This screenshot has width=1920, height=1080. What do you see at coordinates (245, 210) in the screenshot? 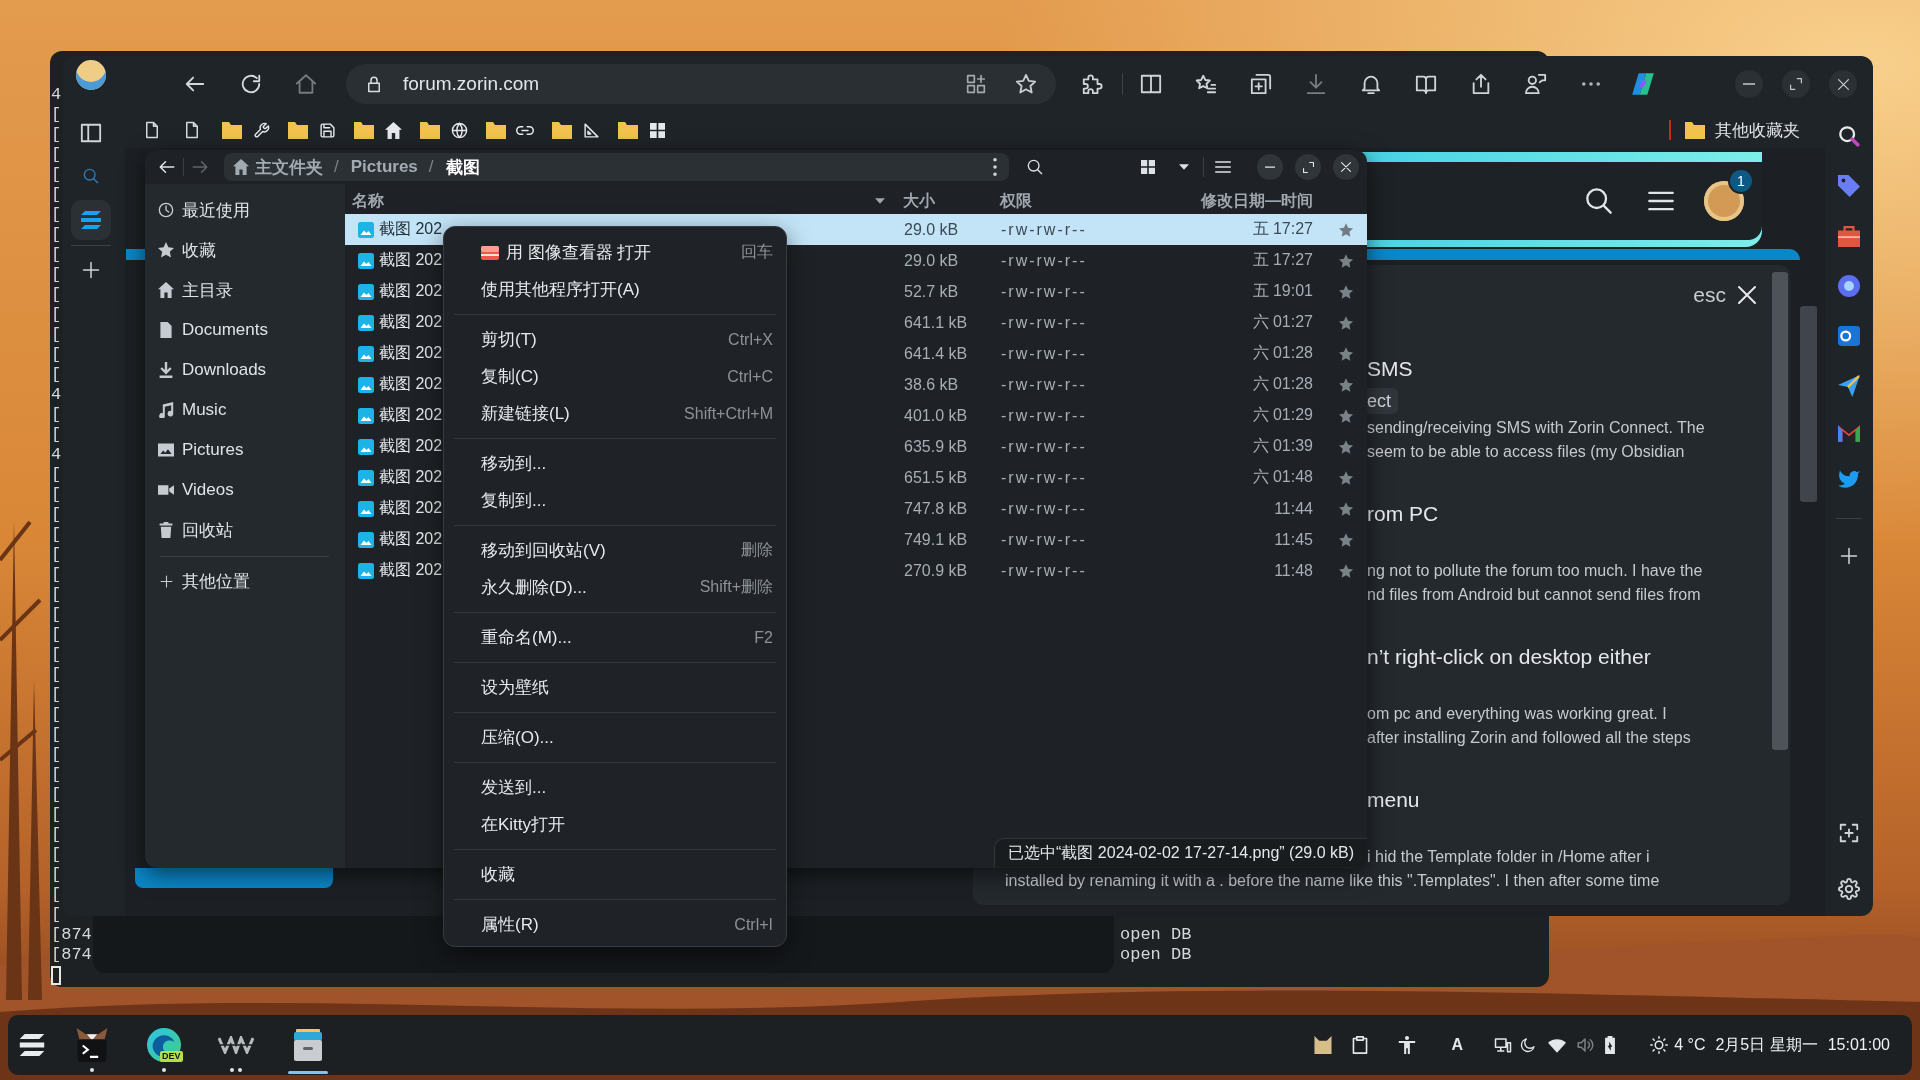
I see `sidebar-item: 最近使用` at bounding box center [245, 210].